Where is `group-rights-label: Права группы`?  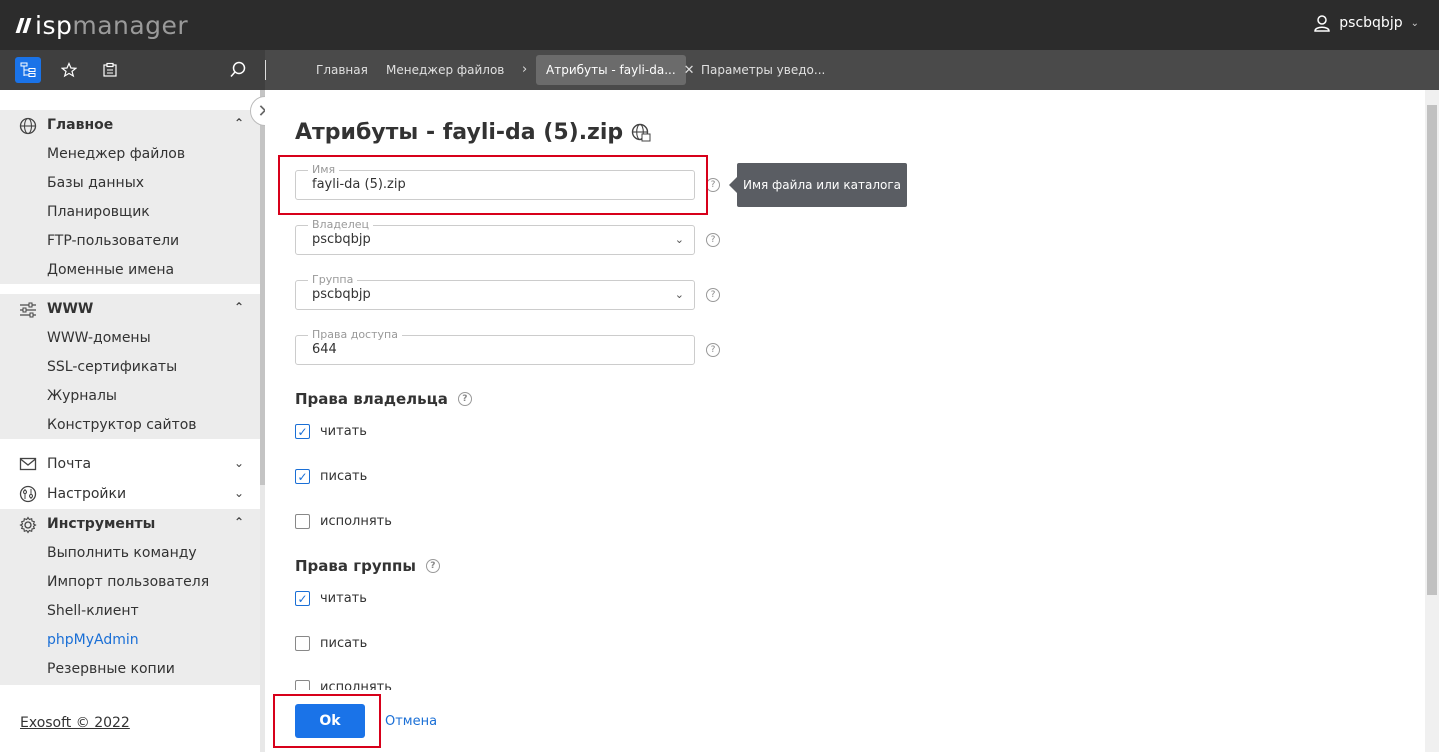 group-rights-label: Права группы is located at coordinates (355, 566).